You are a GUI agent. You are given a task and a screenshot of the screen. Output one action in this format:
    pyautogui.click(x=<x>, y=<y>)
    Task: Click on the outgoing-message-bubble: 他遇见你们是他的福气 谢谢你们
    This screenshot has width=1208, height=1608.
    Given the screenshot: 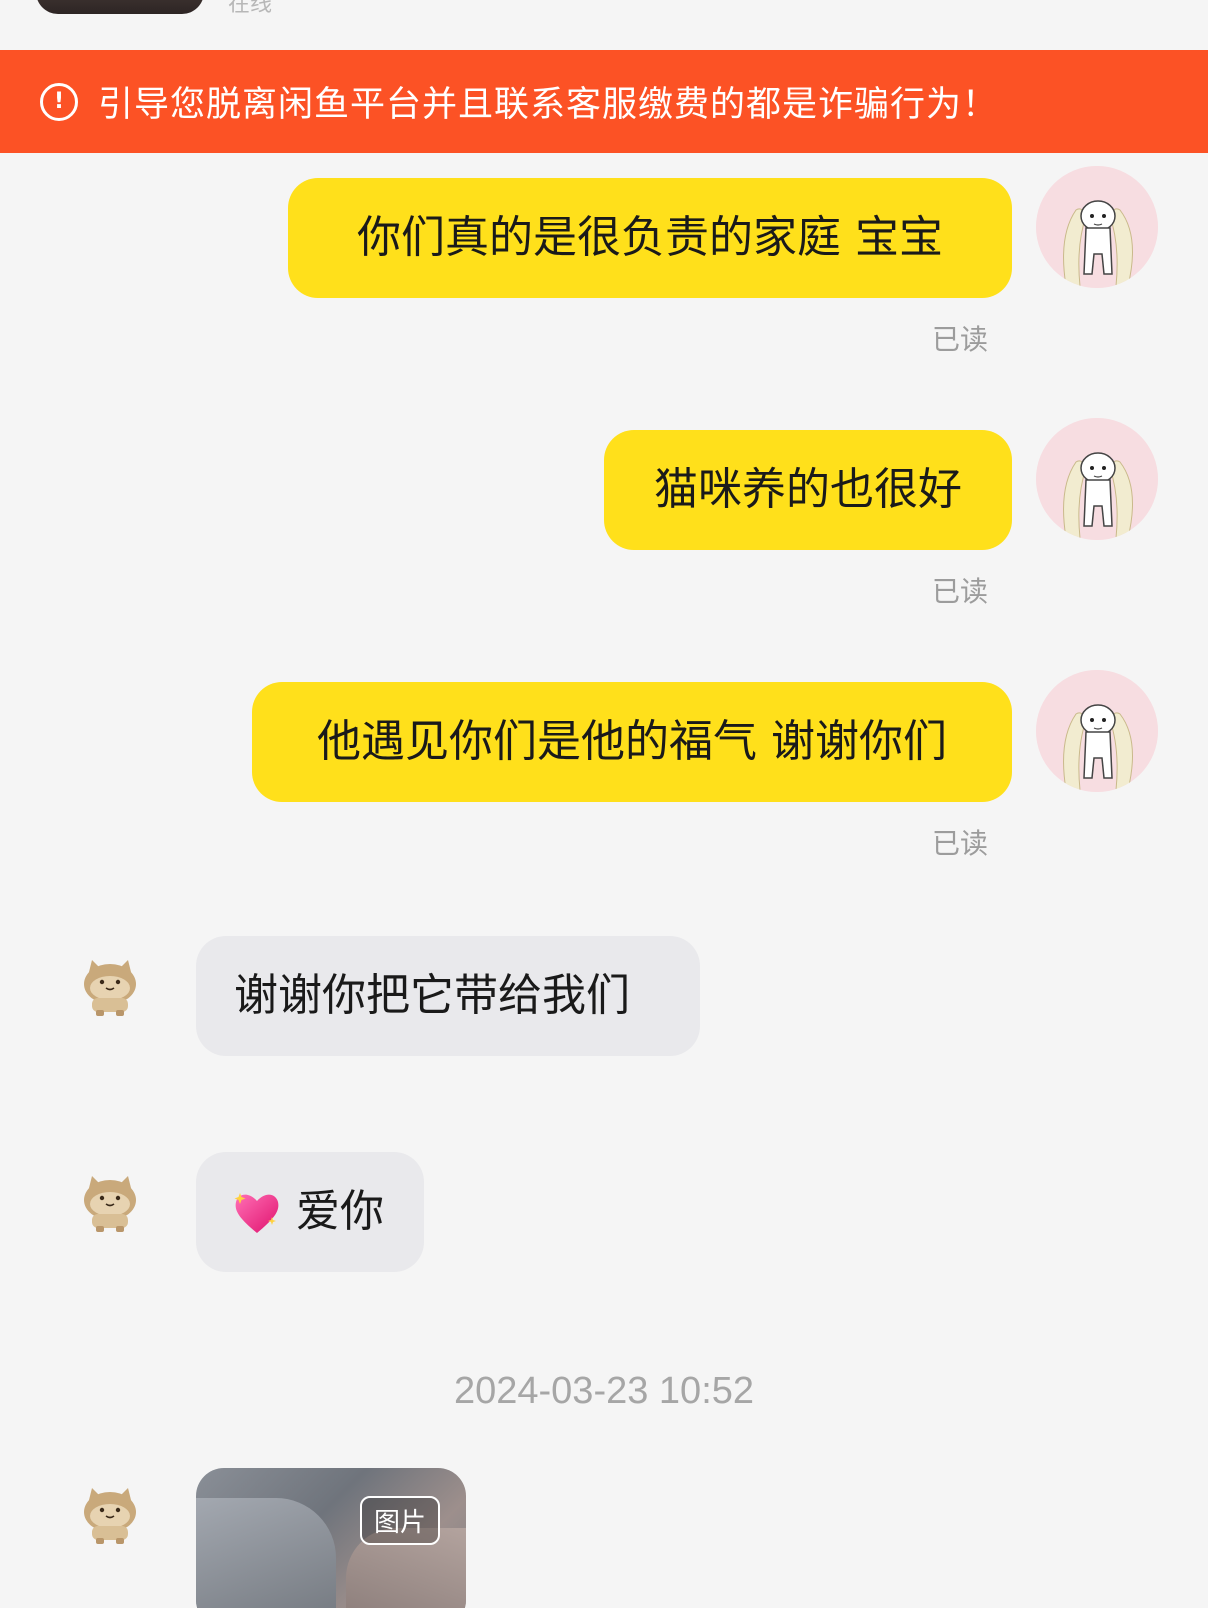 What is the action you would take?
    pyautogui.click(x=632, y=742)
    